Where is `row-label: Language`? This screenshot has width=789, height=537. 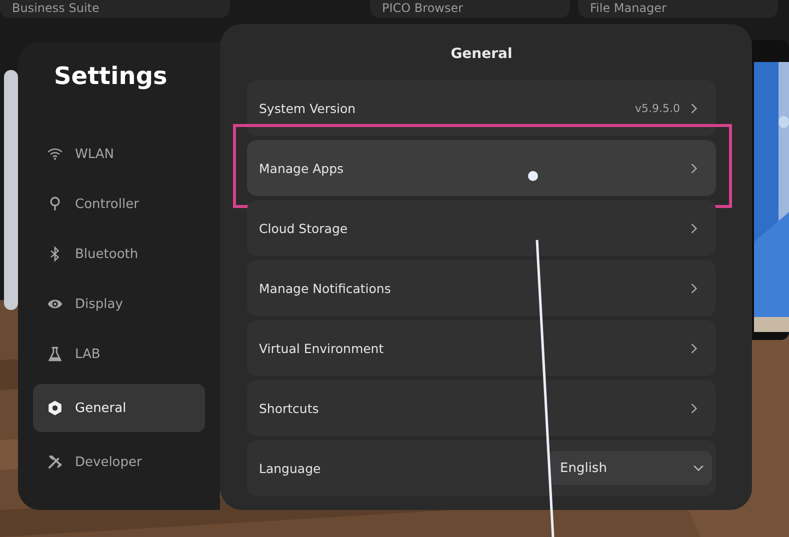
row-label: Language is located at coordinates (290, 468).